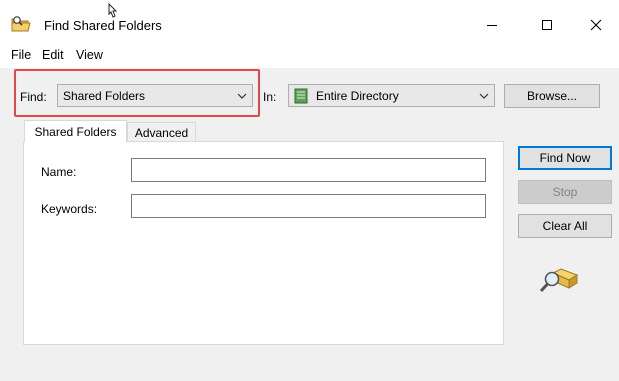 The width and height of the screenshot is (619, 381). What do you see at coordinates (308, 206) in the screenshot?
I see `keywords-input` at bounding box center [308, 206].